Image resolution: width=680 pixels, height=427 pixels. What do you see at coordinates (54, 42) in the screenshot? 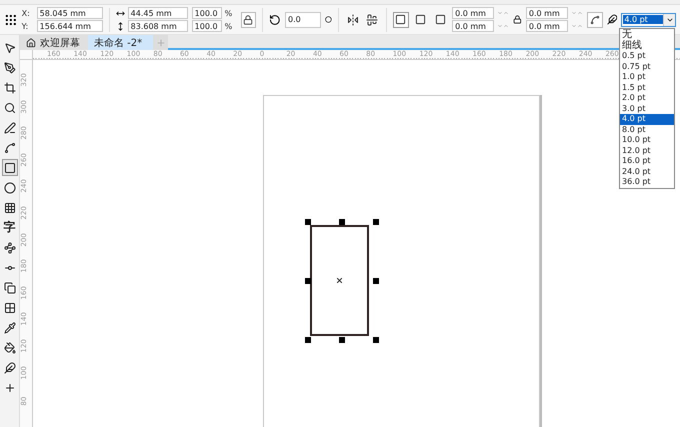
I see `document-tab: 欢迎屏幕` at bounding box center [54, 42].